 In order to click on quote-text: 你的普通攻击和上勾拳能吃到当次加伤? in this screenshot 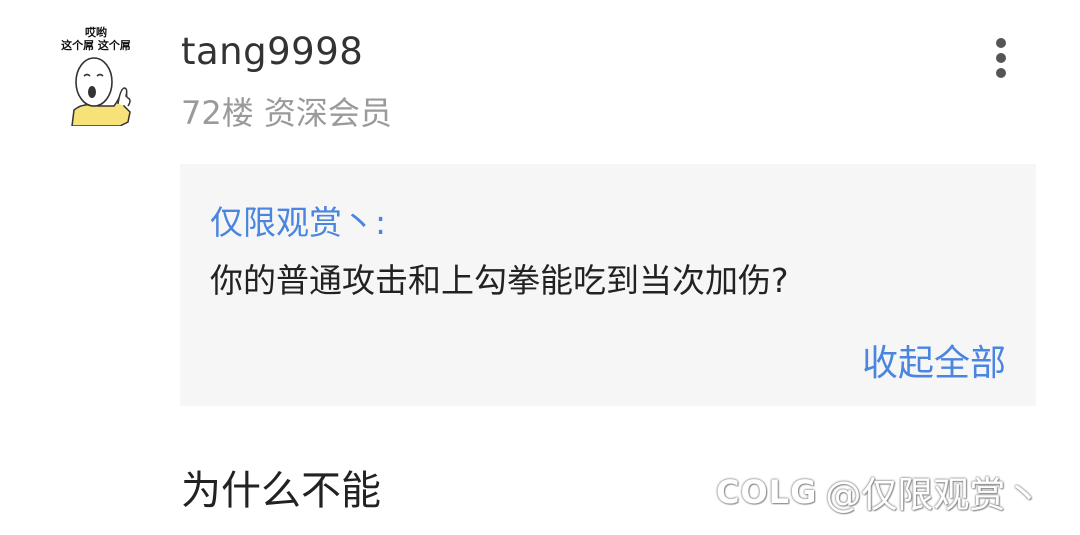, I will do `click(499, 280)`.